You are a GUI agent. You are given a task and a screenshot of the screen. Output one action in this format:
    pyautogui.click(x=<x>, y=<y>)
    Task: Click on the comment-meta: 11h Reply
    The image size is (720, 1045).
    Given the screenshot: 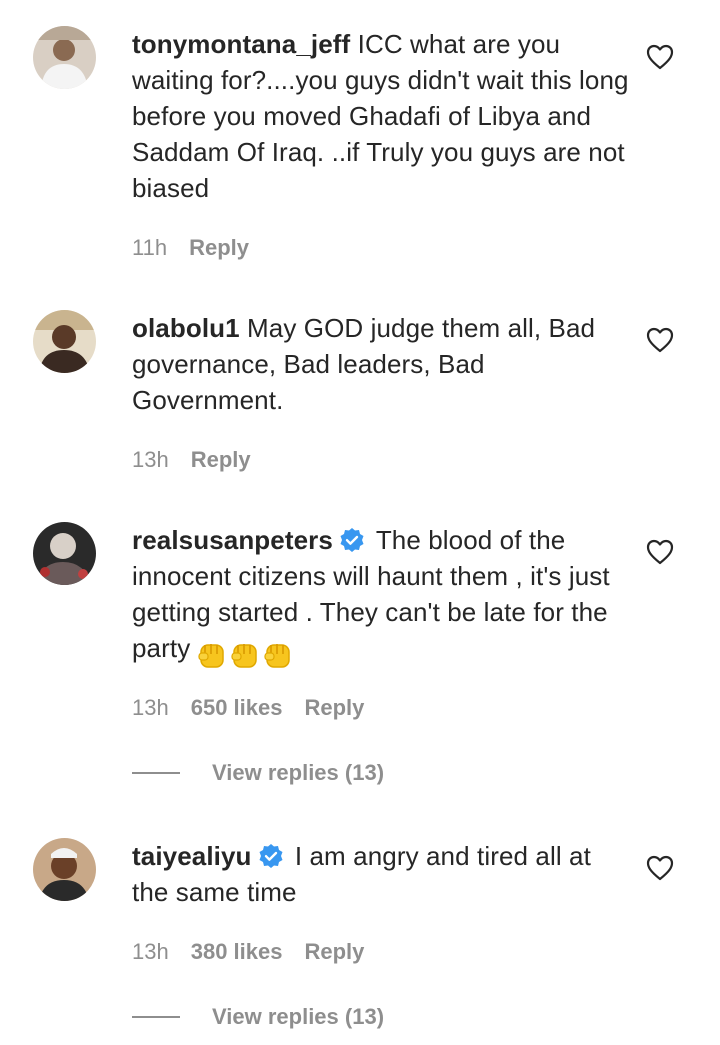 What is the action you would take?
    pyautogui.click(x=190, y=248)
    